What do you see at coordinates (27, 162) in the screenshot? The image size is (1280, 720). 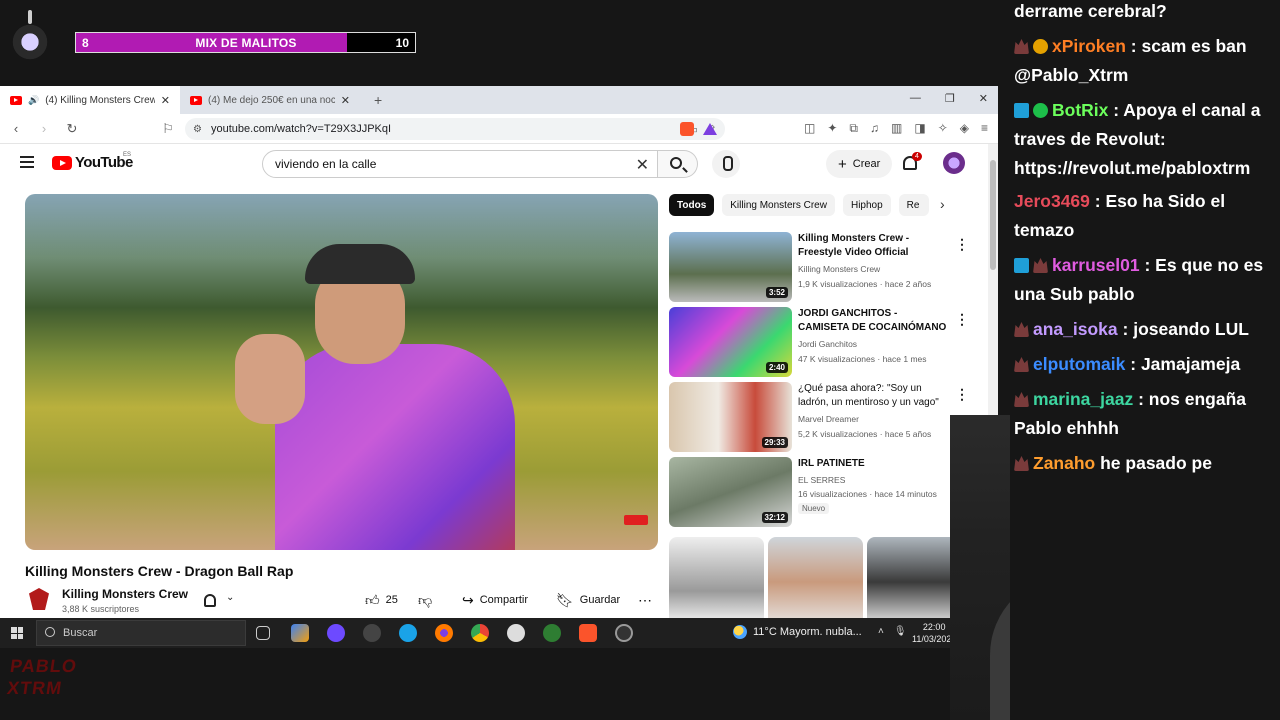 I see `hamburger-menu-icon` at bounding box center [27, 162].